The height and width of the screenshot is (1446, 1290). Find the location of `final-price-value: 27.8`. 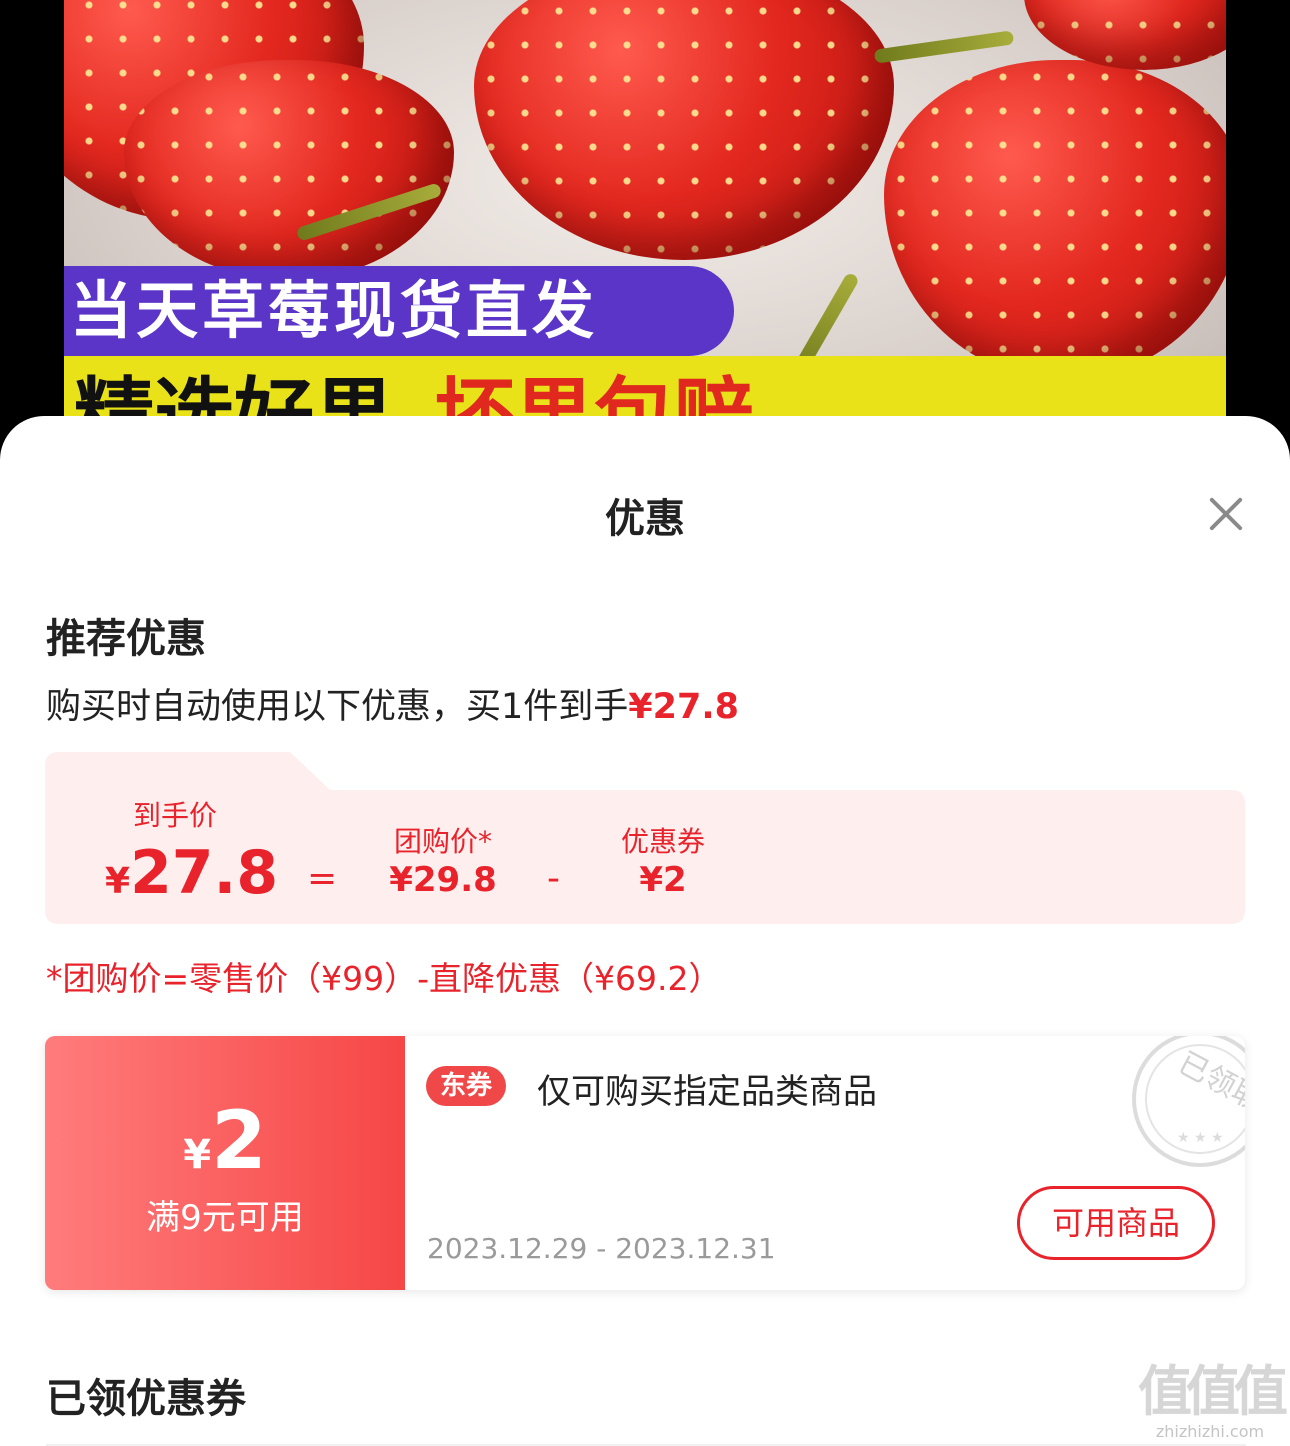

final-price-value: 27.8 is located at coordinates (204, 873).